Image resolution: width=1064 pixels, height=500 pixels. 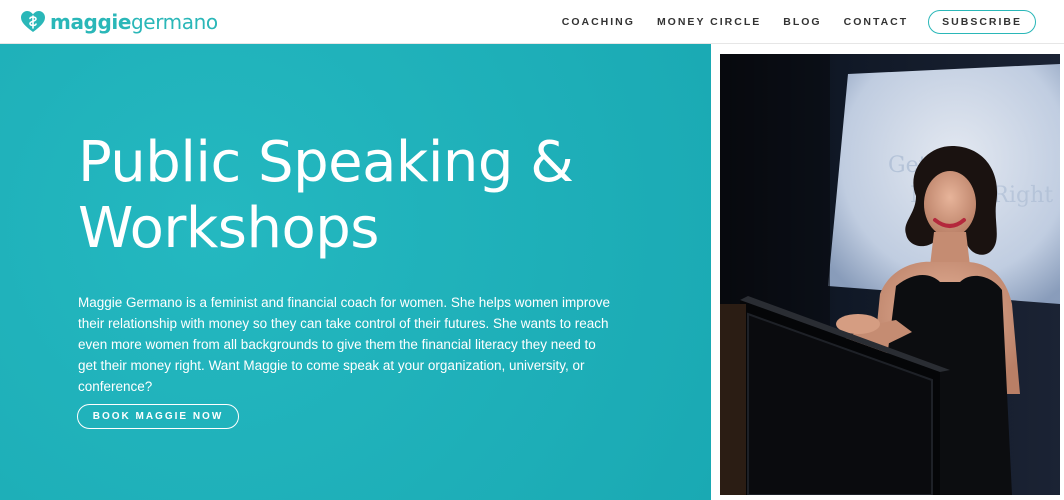 I want to click on logo-first-name: maggie, so click(x=90, y=22).